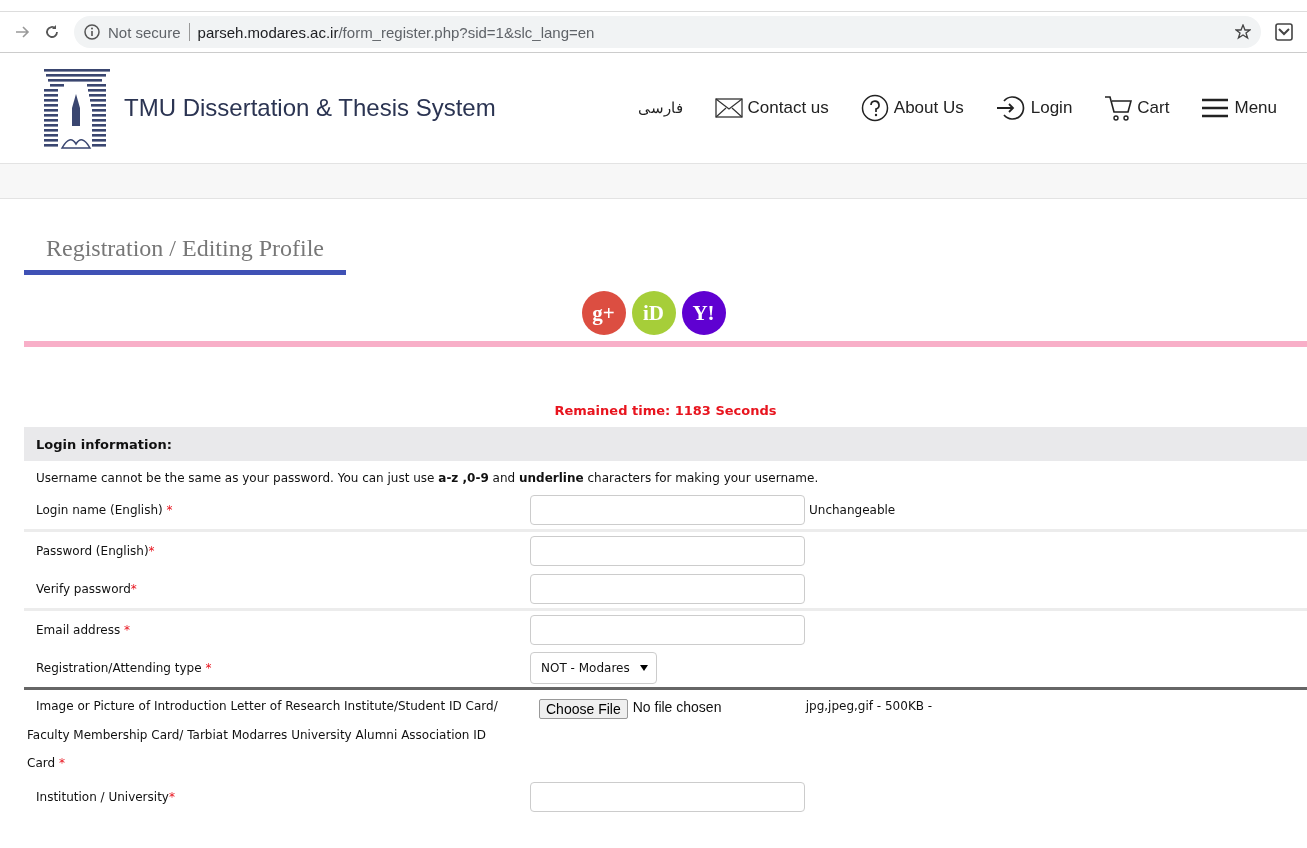 The width and height of the screenshot is (1307, 848). What do you see at coordinates (95, 551) in the screenshot?
I see `field-label: Password (English)*` at bounding box center [95, 551].